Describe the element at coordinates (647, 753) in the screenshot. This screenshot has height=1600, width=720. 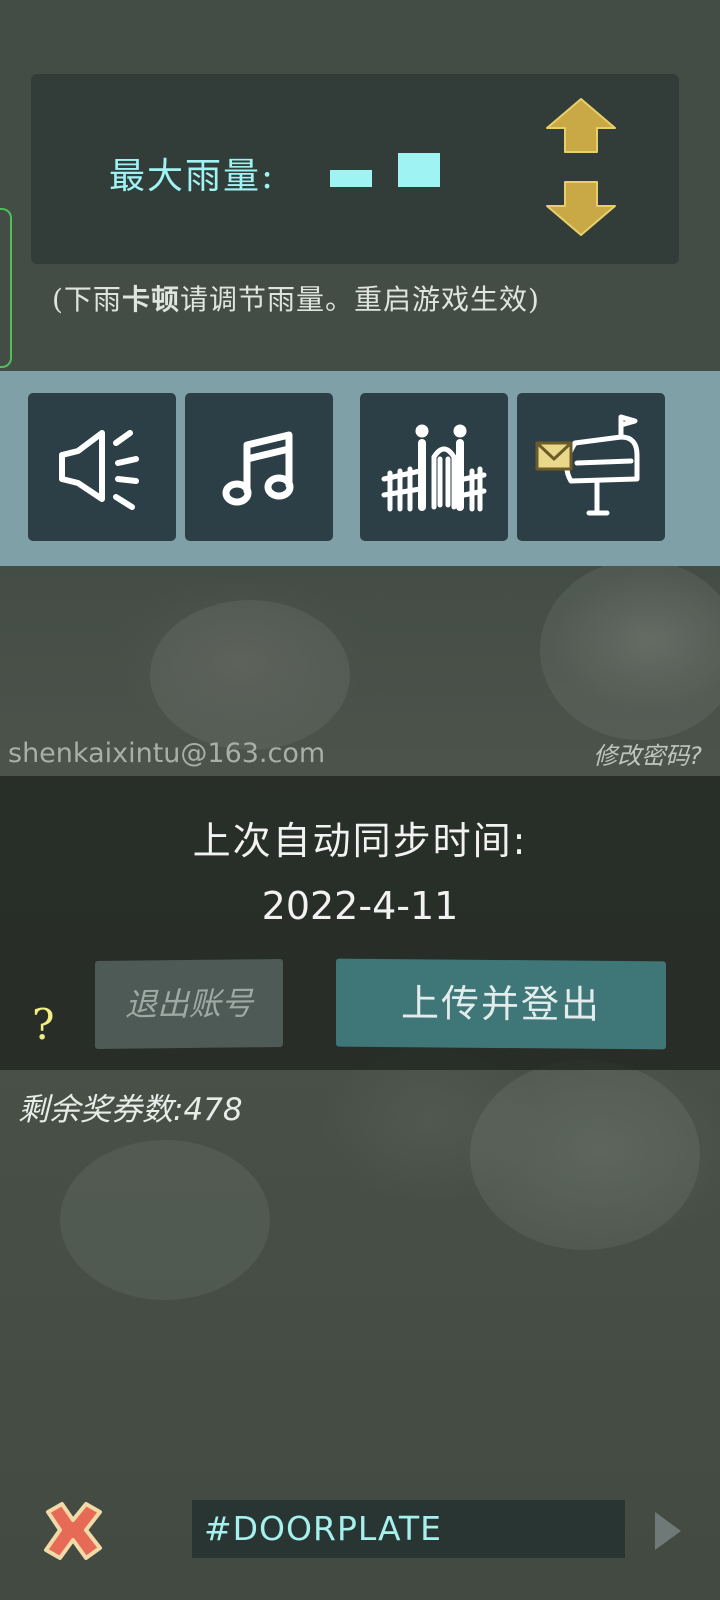
I see `change-password-link: 修改密码?` at that location.